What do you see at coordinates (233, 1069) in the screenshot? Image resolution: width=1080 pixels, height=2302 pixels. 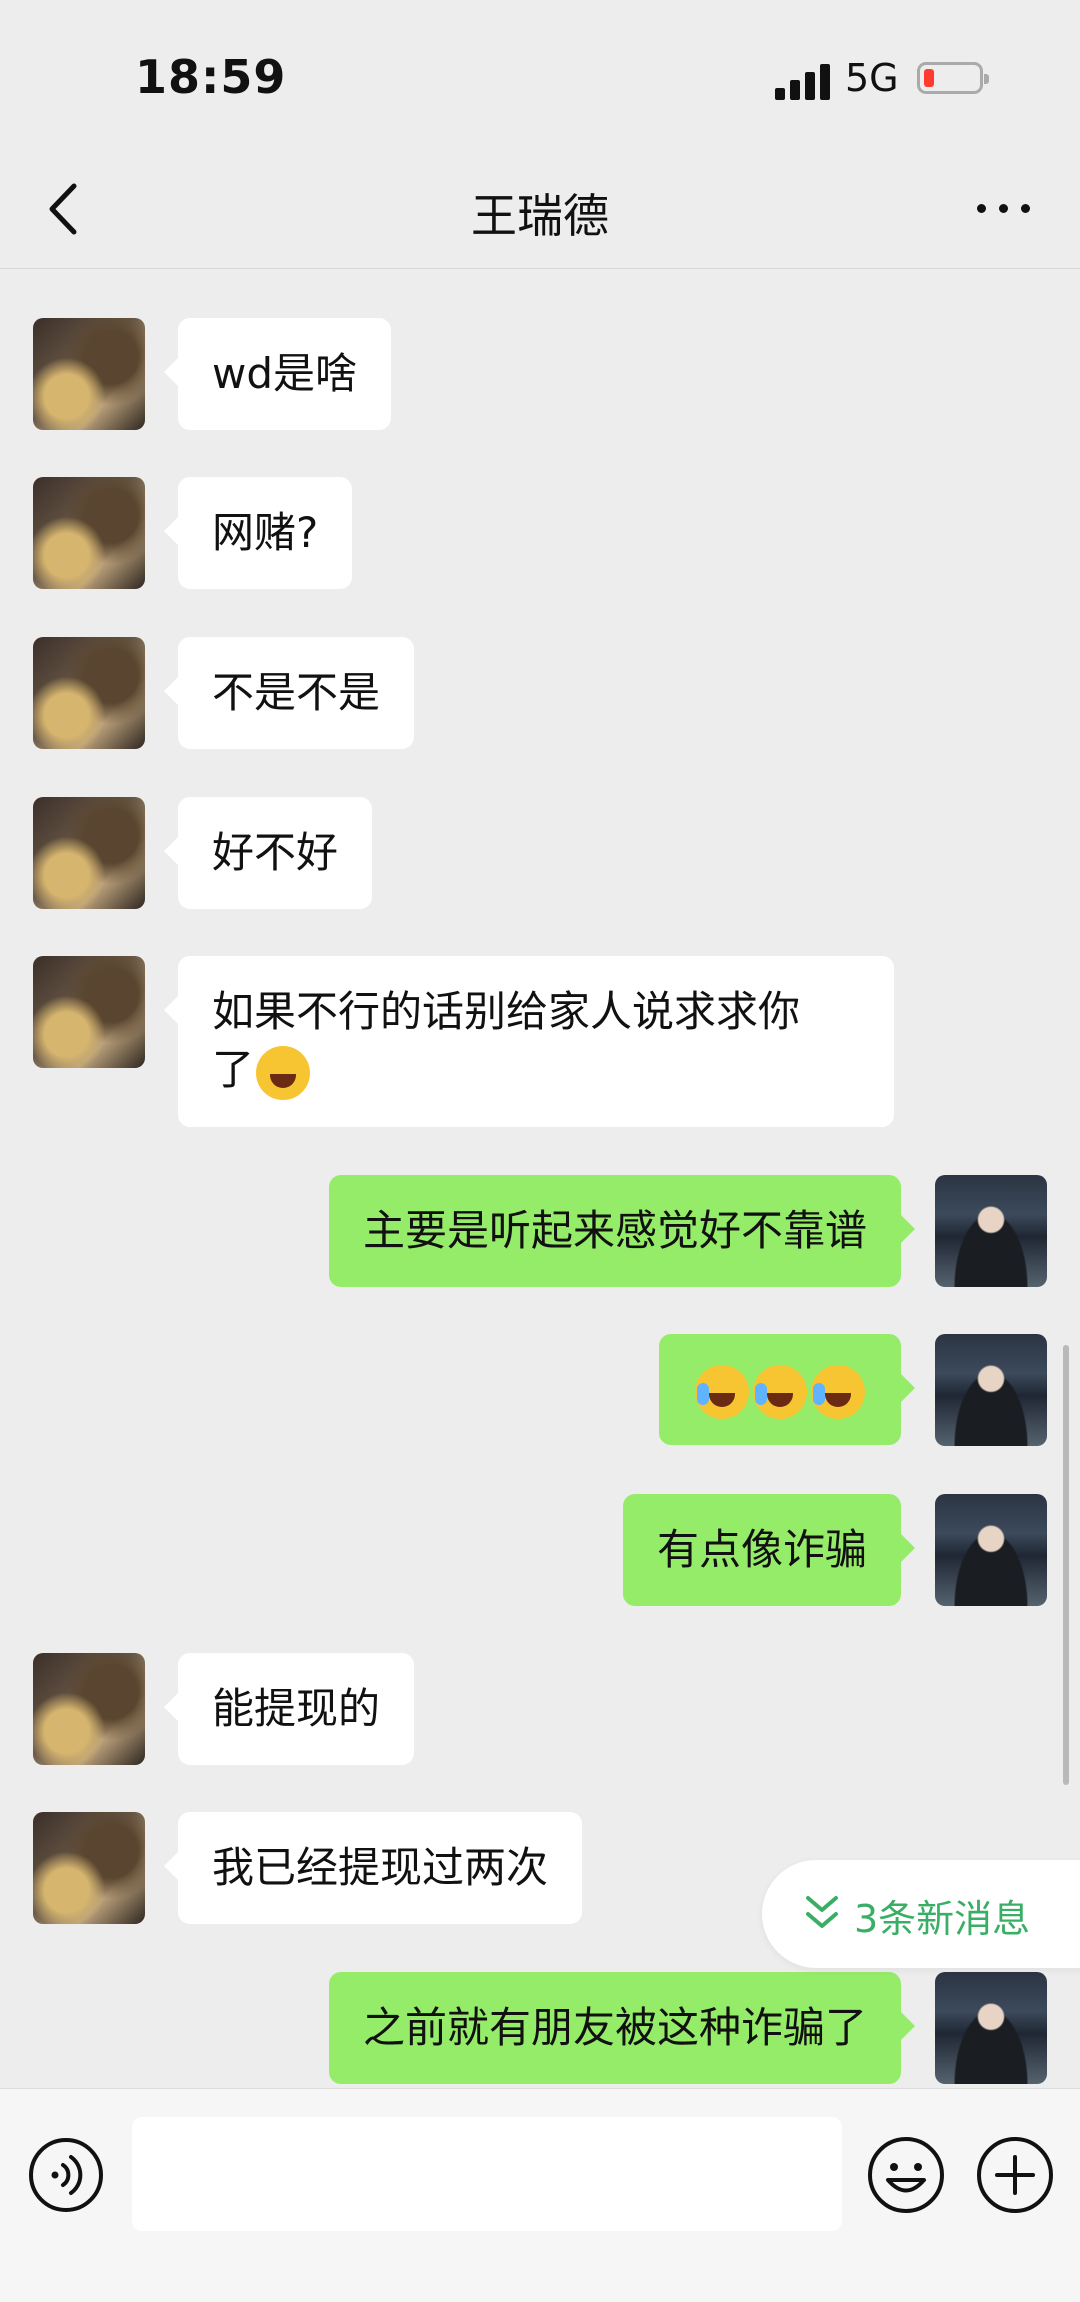 I see `message-text: 了` at bounding box center [233, 1069].